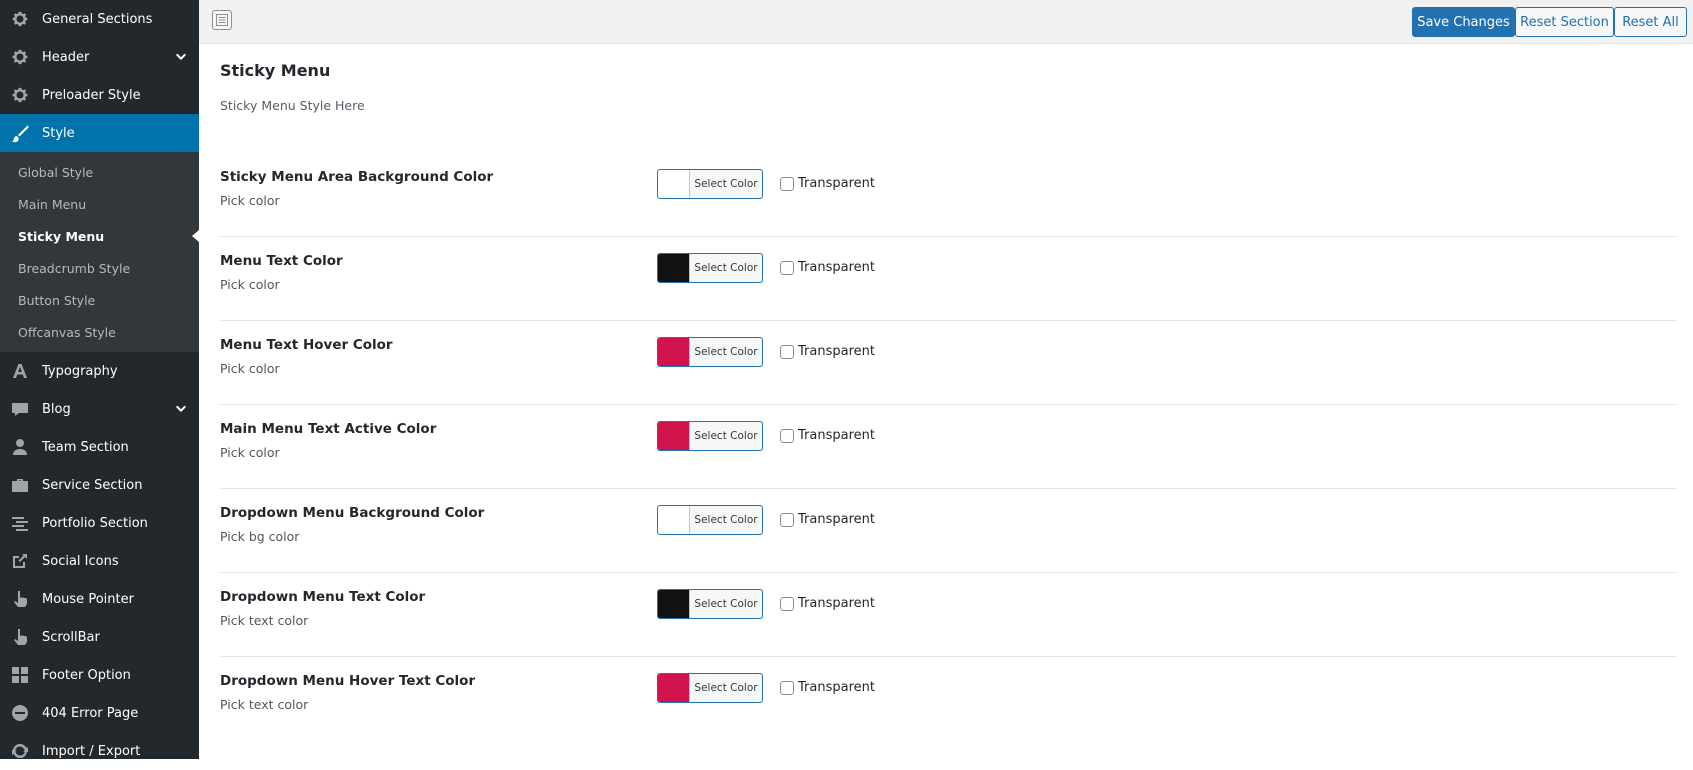 Image resolution: width=1693 pixels, height=770 pixels. I want to click on submenu-item-global-style: Global Style, so click(99, 172).